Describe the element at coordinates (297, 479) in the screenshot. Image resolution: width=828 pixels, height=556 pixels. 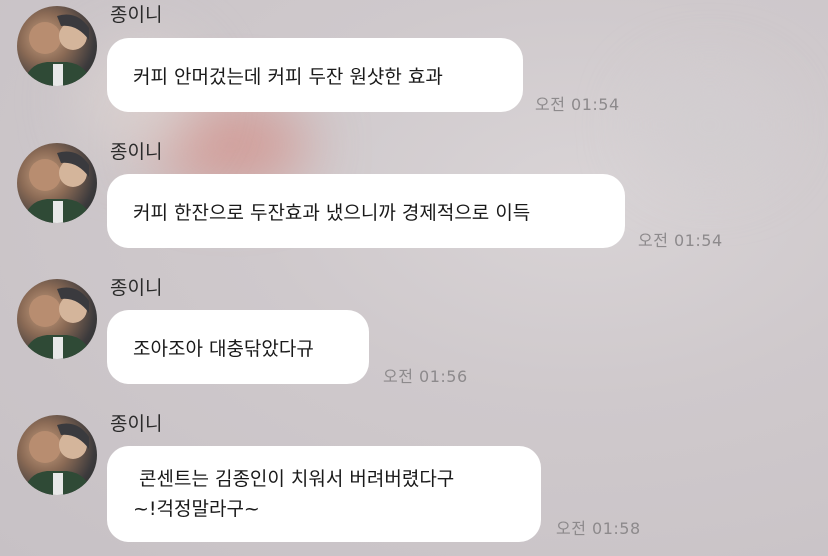
I see `message-text-line: 콘센트는 김종인이 치워서 버려버렸다구` at that location.